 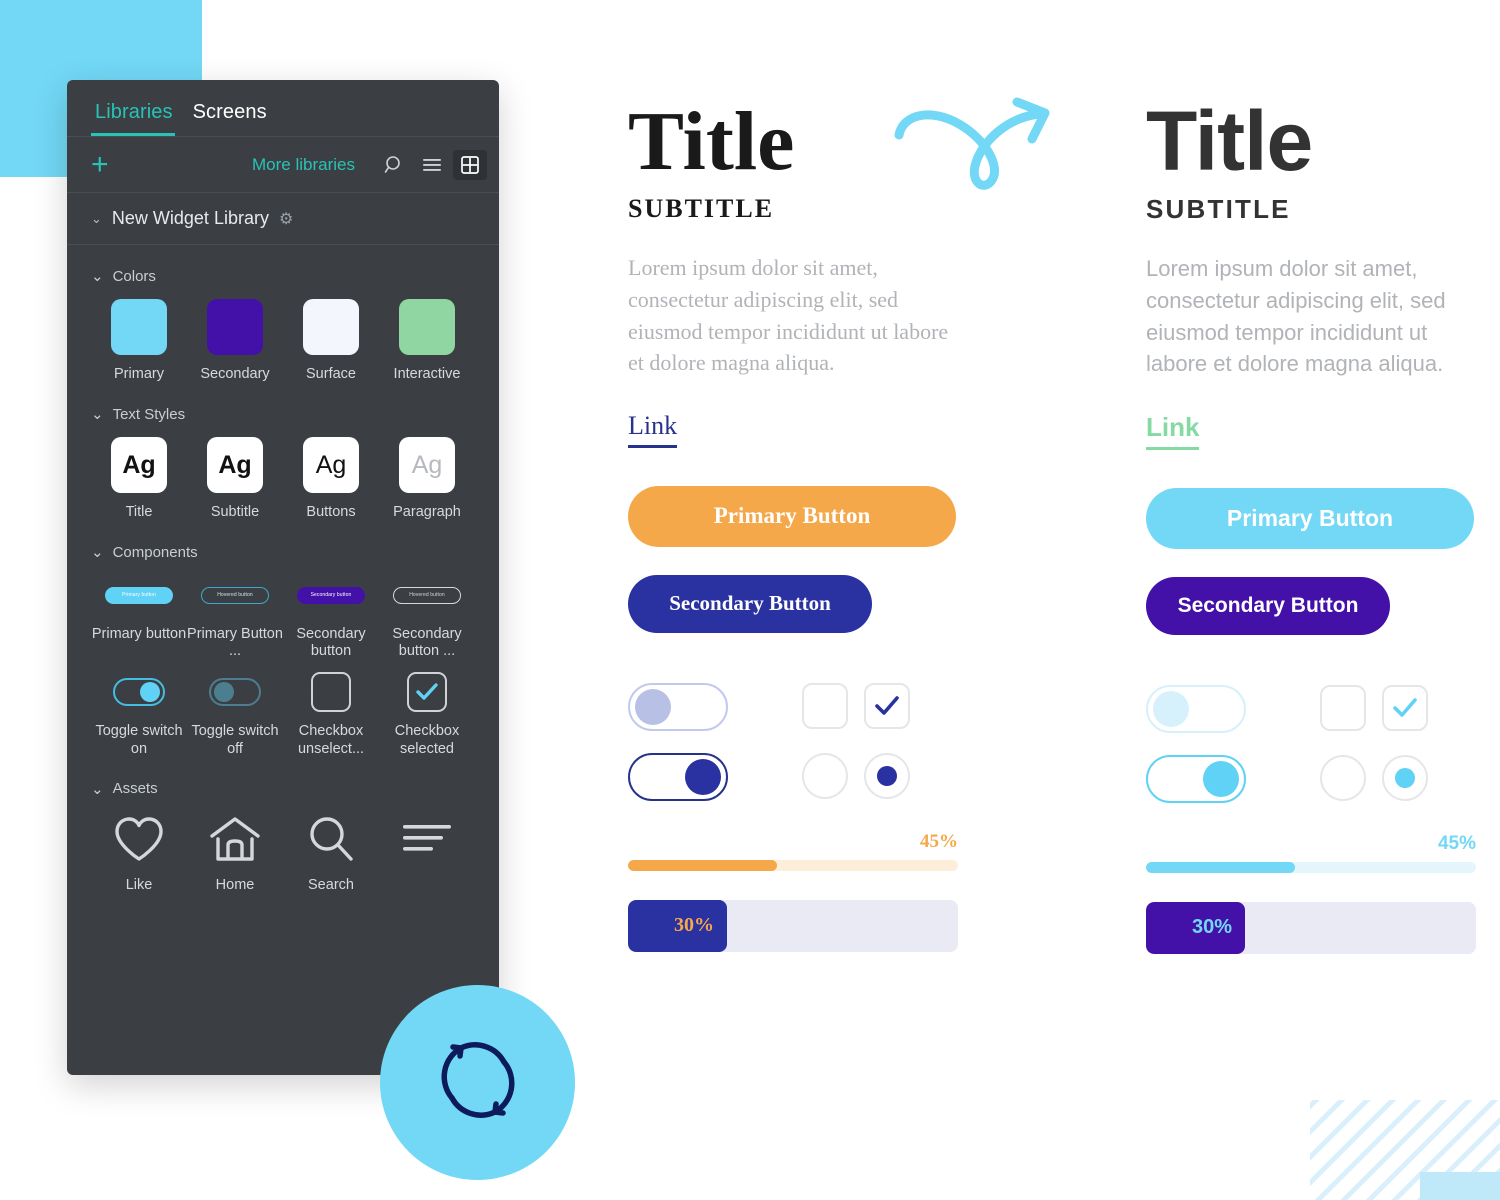 What do you see at coordinates (139, 617) in the screenshot?
I see `component-primary-button: Primary button Primary button` at bounding box center [139, 617].